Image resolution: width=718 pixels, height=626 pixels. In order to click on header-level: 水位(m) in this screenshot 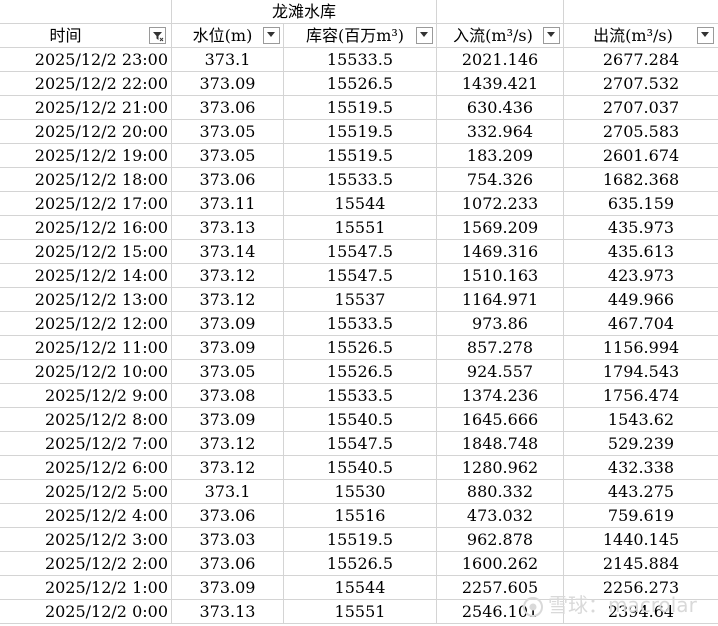, I will do `click(228, 36)`.